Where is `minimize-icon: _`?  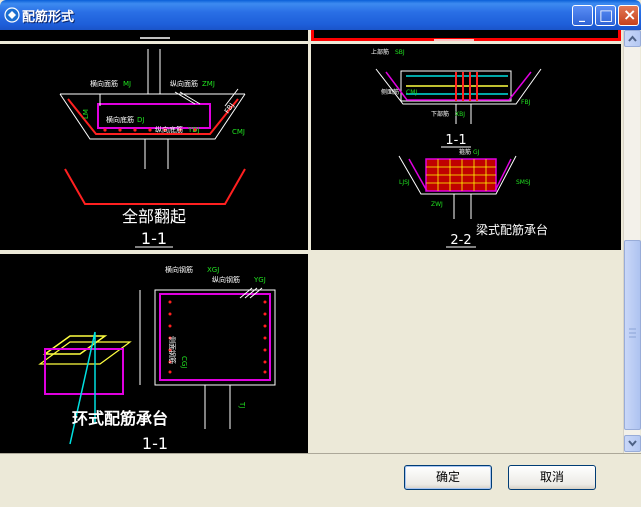 minimize-icon: _ is located at coordinates (582, 15).